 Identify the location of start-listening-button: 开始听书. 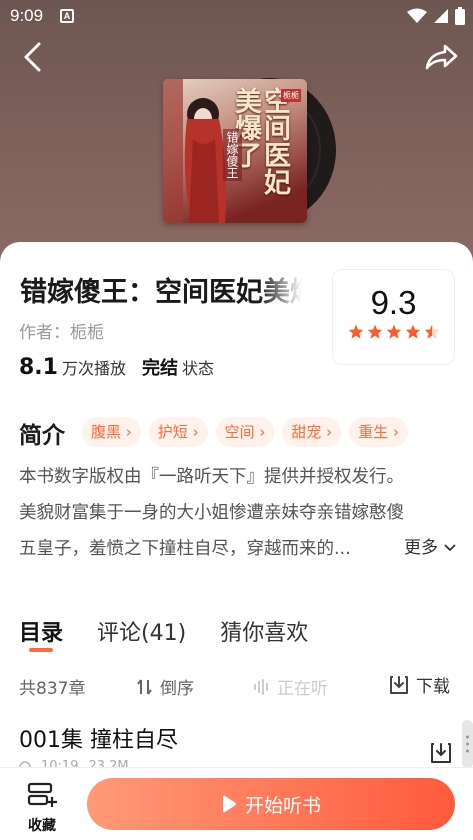
(271, 804).